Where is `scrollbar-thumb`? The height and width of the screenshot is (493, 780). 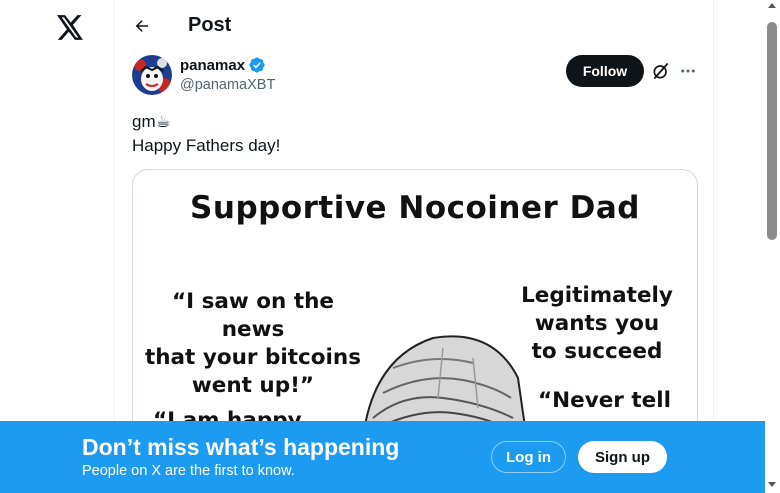
scrollbar-thumb is located at coordinates (772, 131).